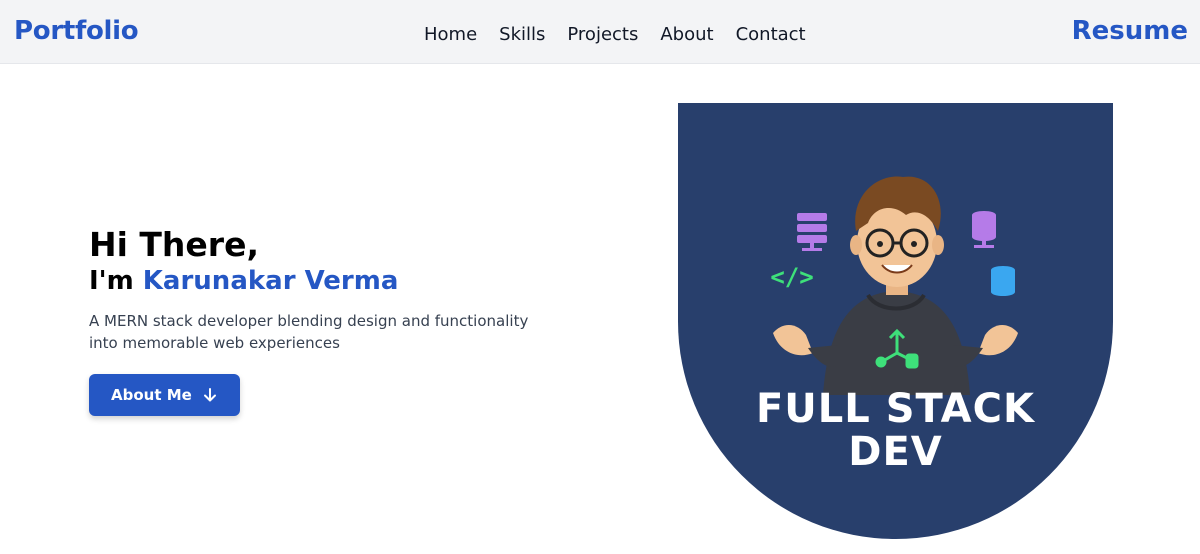 Image resolution: width=1200 pixels, height=554 pixels. Describe the element at coordinates (895, 452) in the screenshot. I see `badge-line-2: DEV` at that location.